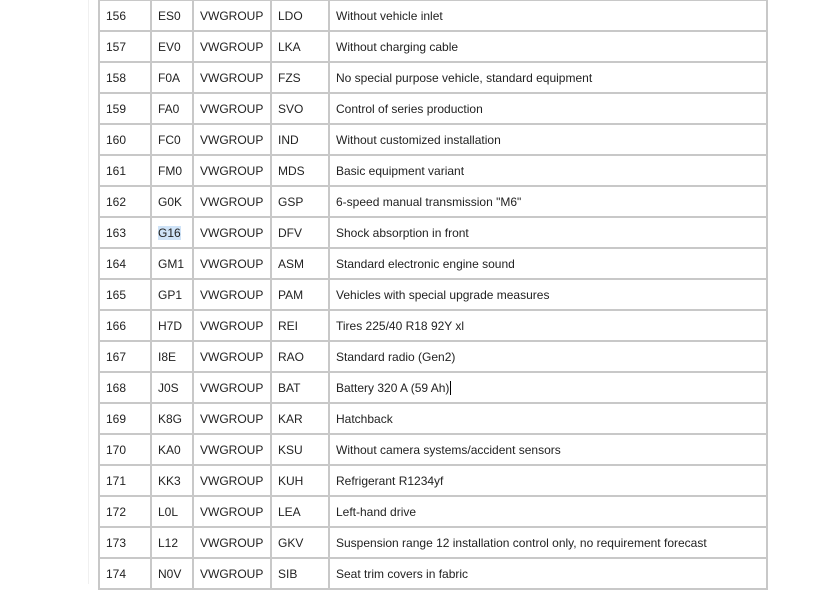  I want to click on pr-code-cell: N0V, so click(173, 574).